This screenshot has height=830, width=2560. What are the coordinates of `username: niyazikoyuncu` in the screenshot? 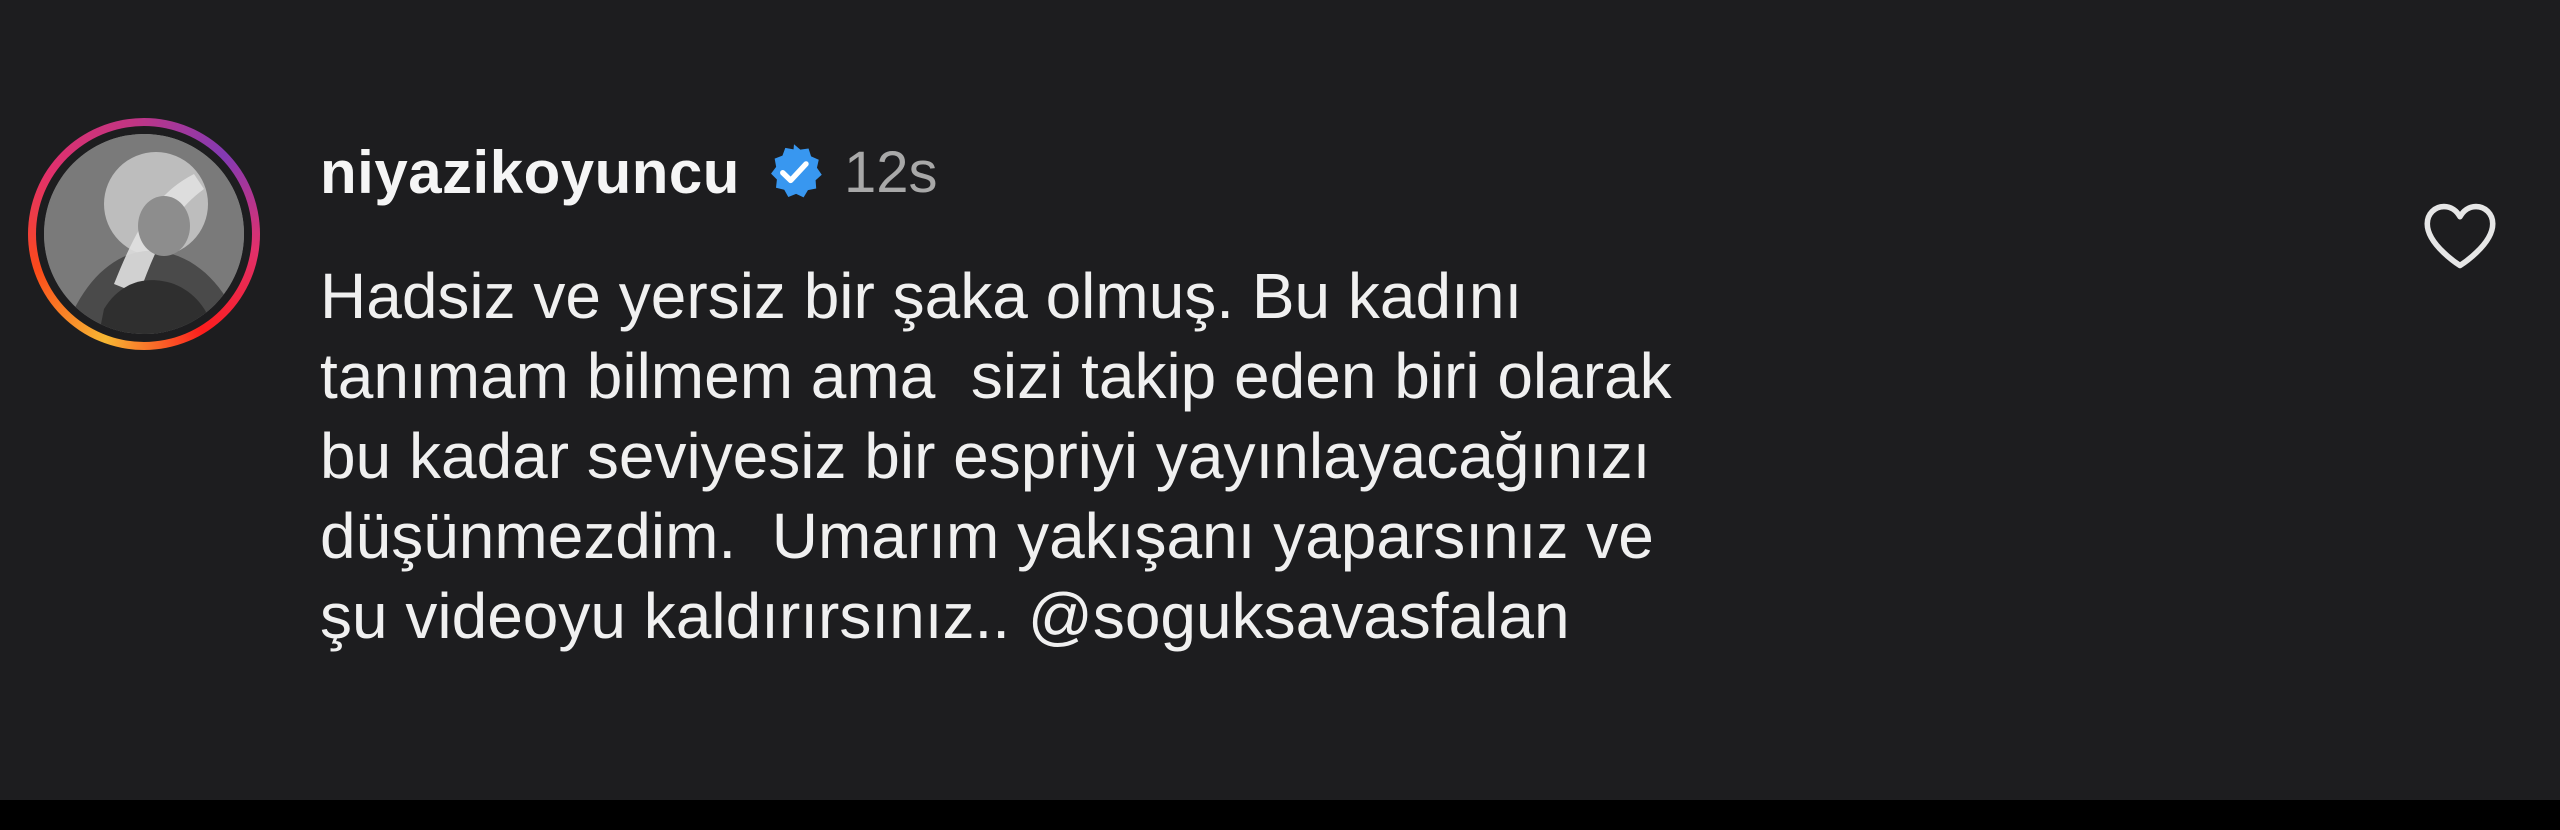 It's located at (530, 172).